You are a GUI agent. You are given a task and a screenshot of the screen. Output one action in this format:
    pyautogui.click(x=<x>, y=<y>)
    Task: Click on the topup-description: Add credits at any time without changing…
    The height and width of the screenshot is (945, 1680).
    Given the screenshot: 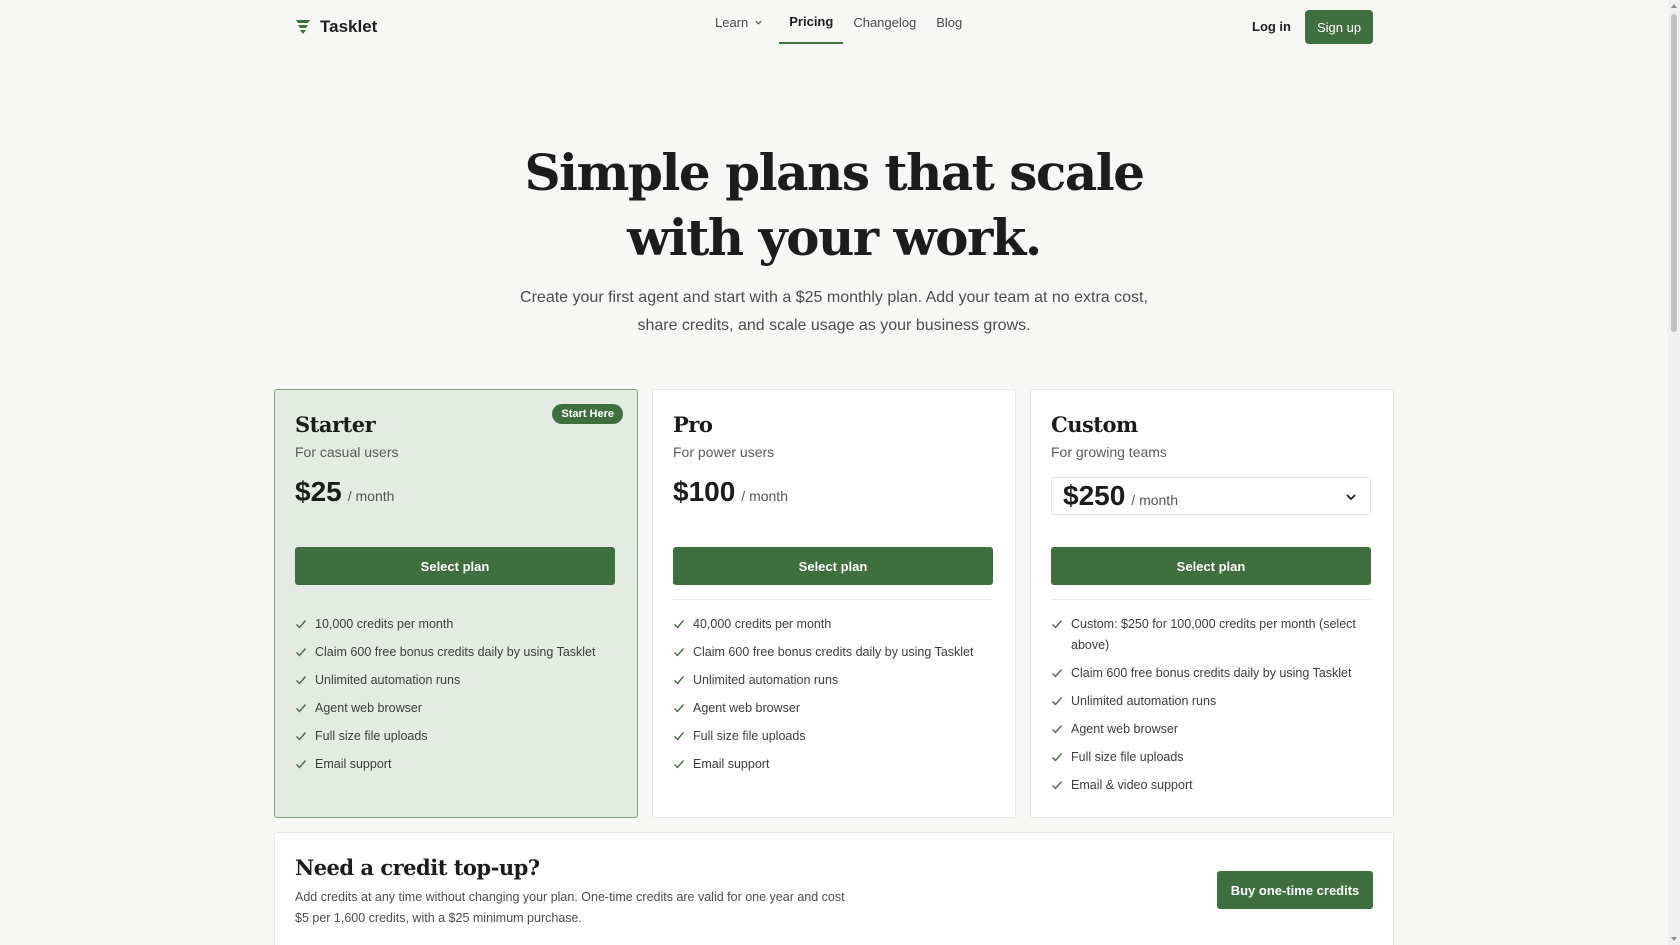 What is the action you would take?
    pyautogui.click(x=595, y=908)
    